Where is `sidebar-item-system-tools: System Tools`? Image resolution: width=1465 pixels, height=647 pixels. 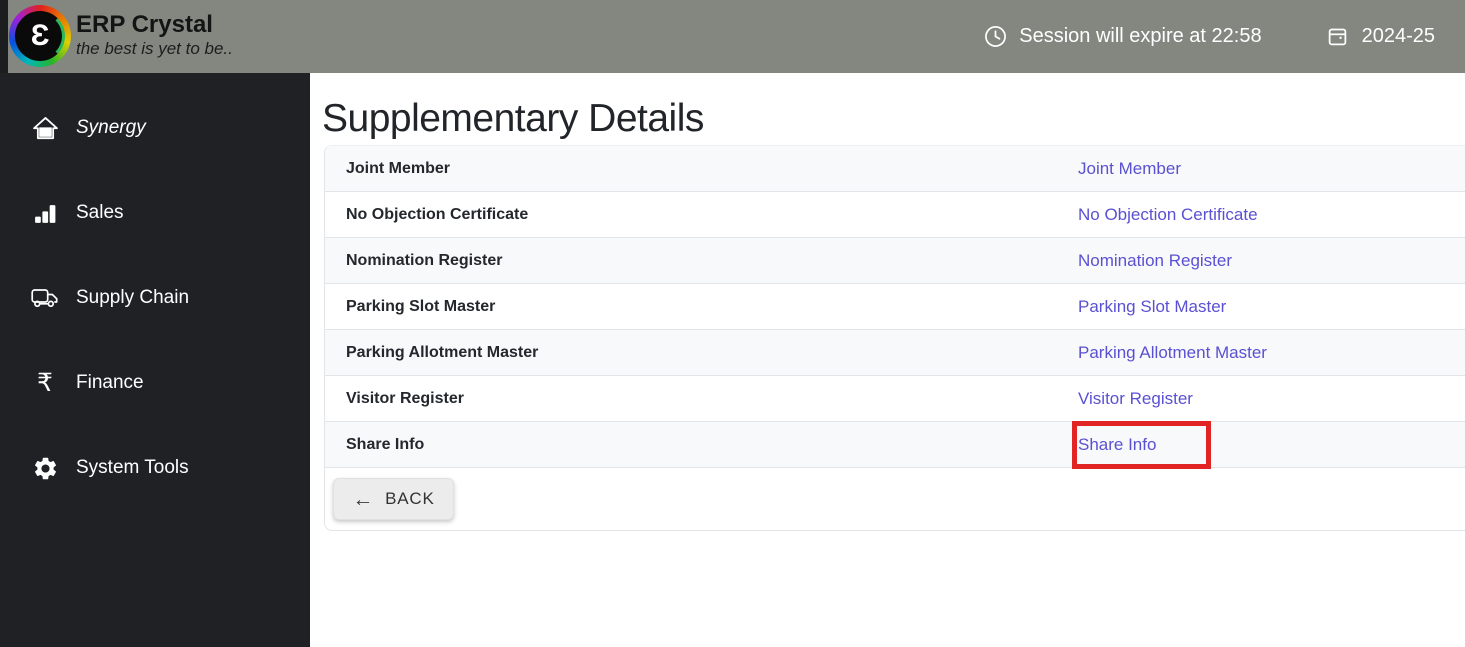 sidebar-item-system-tools: System Tools is located at coordinates (155, 468).